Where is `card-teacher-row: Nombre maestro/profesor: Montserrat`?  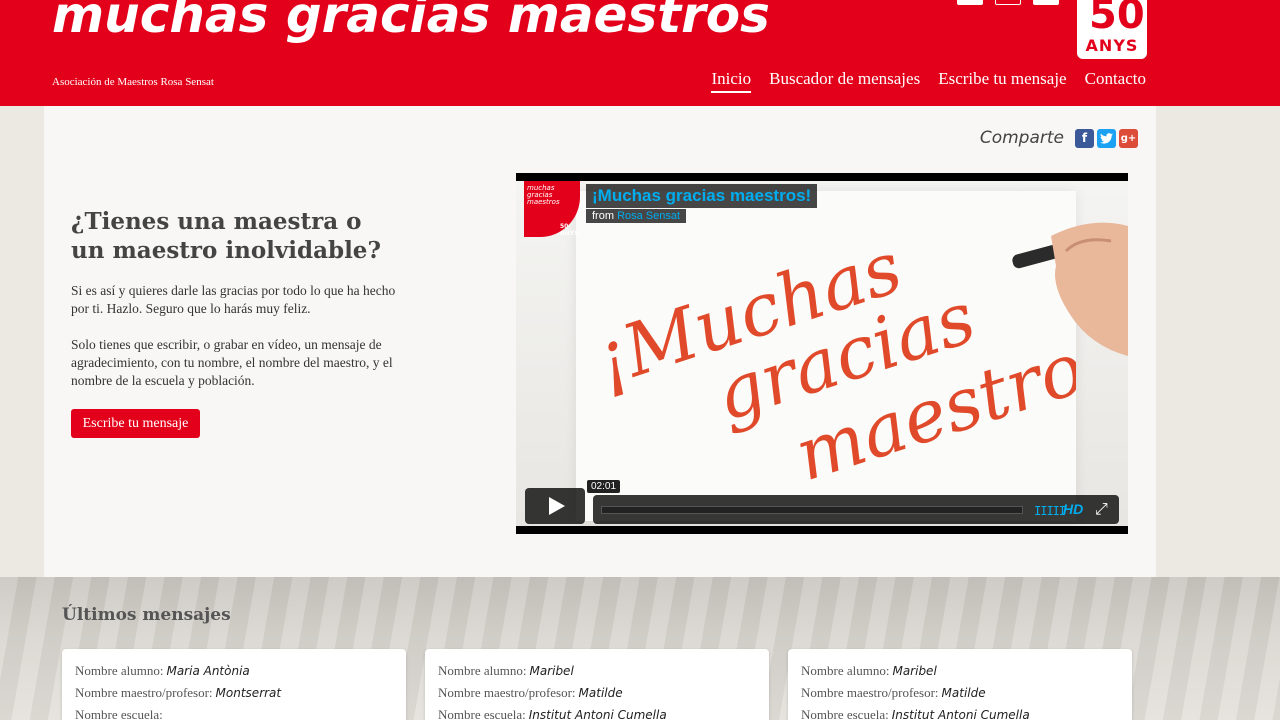 card-teacher-row: Nombre maestro/profesor: Montserrat is located at coordinates (234, 693).